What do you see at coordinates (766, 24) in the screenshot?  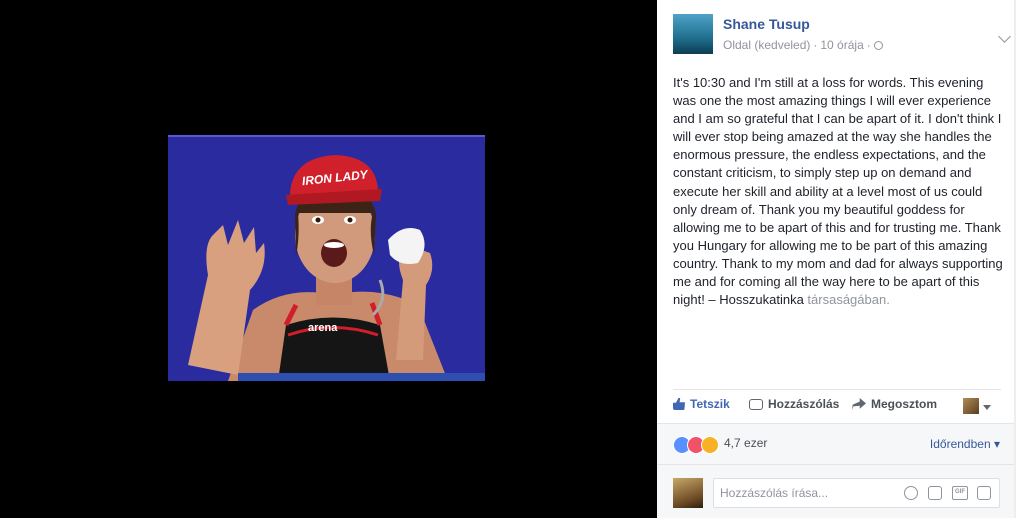 I see `author-name-link: Shane Tusup` at bounding box center [766, 24].